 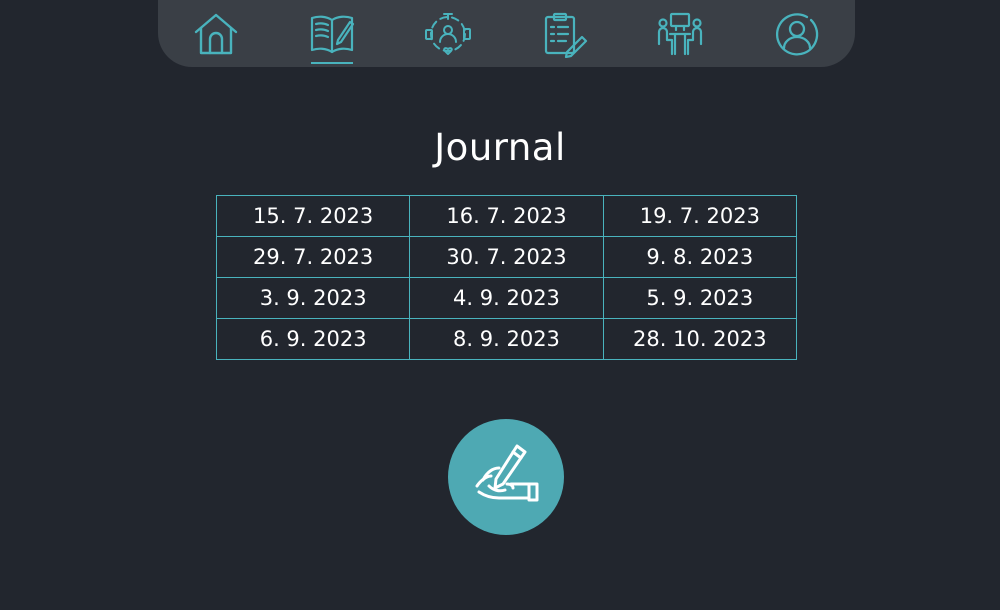 I want to click on table-row: 3. 9. 2023 4. 9. 2023 5. 9. 2023, so click(x=506, y=298).